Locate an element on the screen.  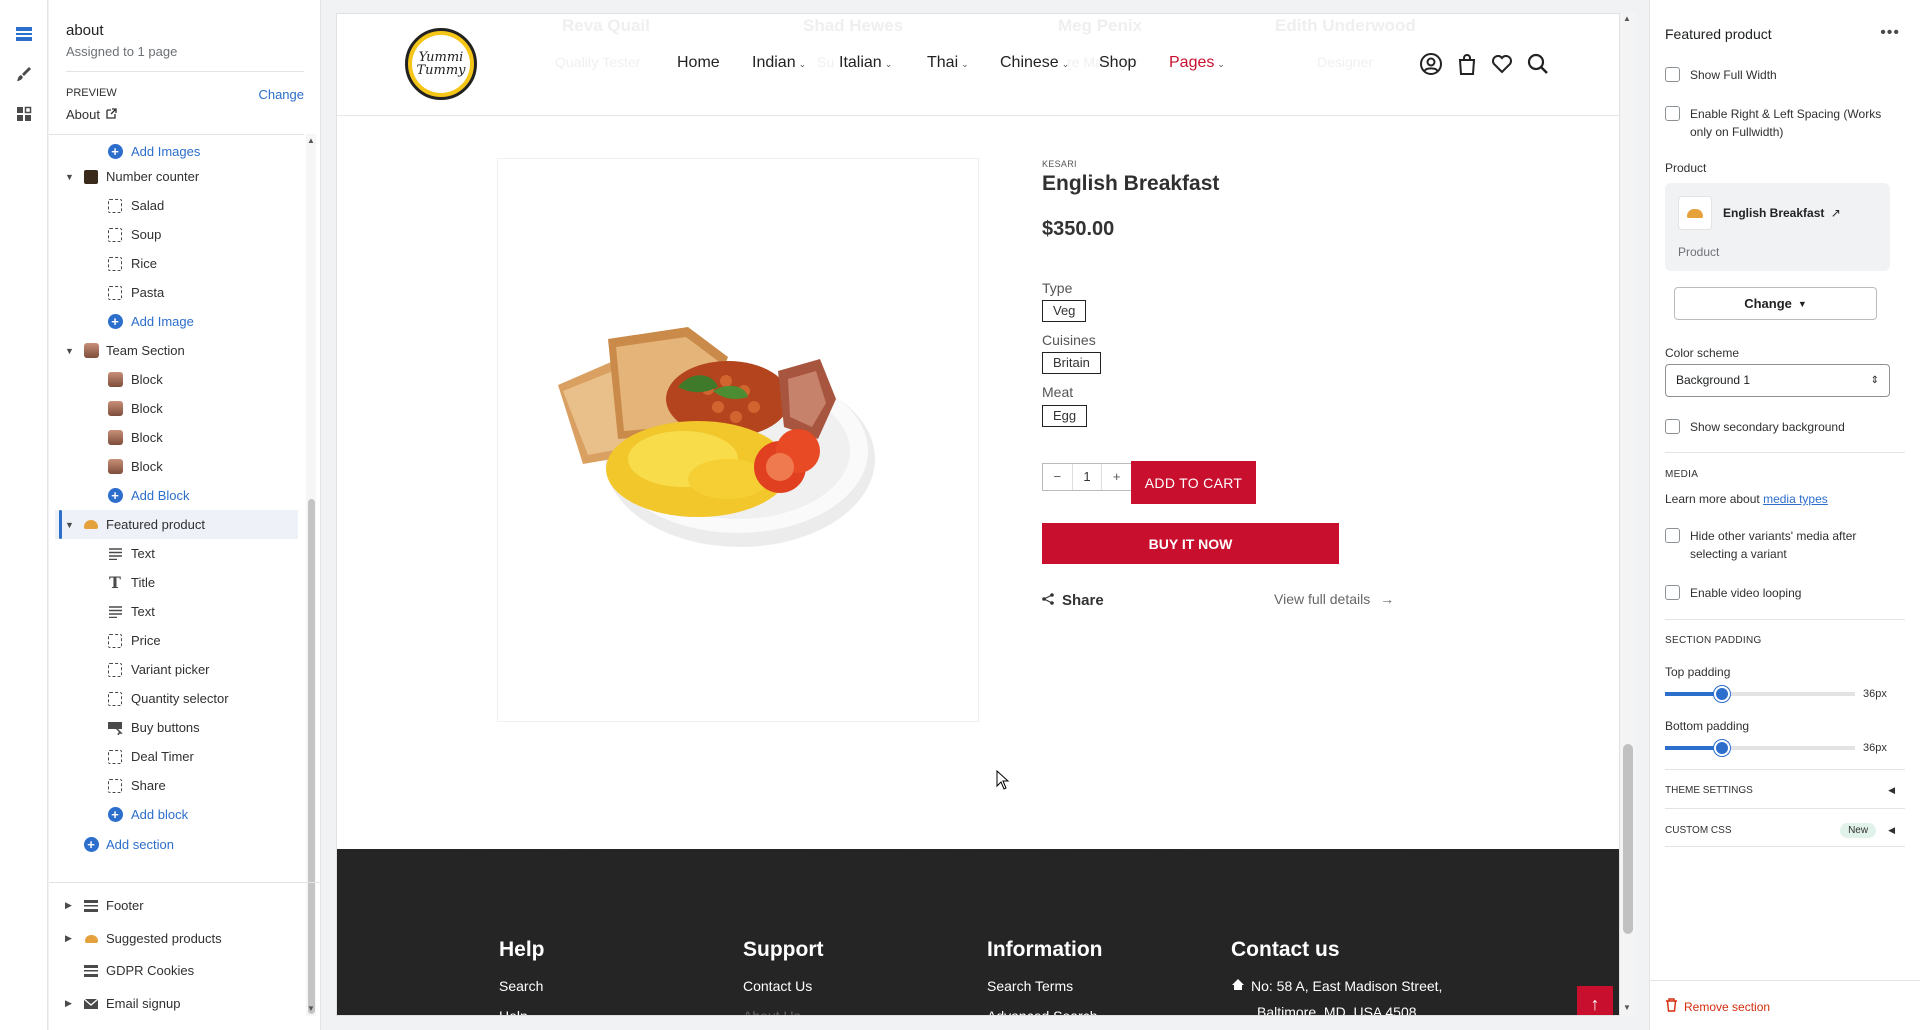
section-team: ▼ Team Section is located at coordinates (176, 350).